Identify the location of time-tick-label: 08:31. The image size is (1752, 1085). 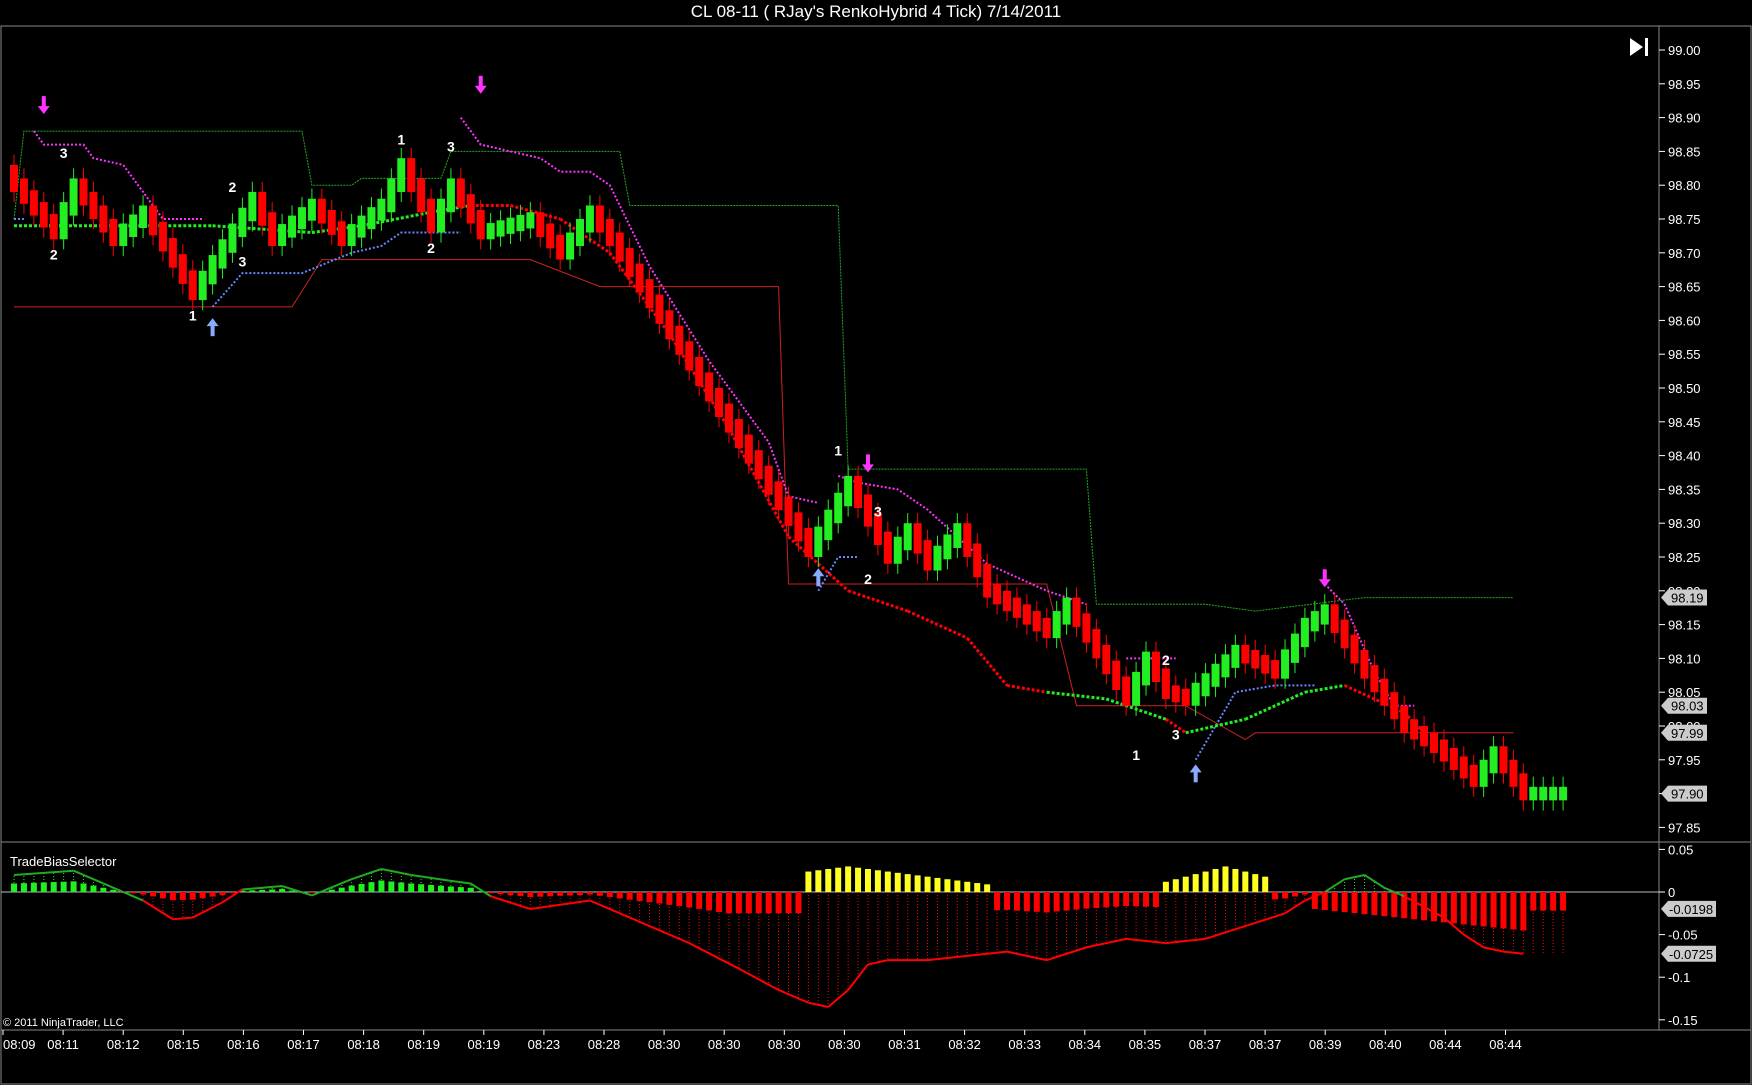
(904, 1044).